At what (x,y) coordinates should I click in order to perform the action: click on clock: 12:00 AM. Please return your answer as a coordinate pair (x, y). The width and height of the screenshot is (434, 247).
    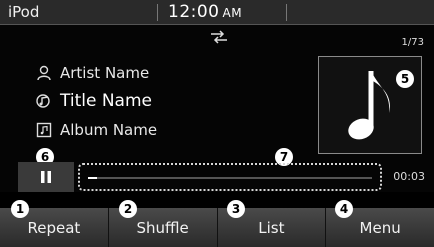
    Looking at the image, I should click on (205, 12).